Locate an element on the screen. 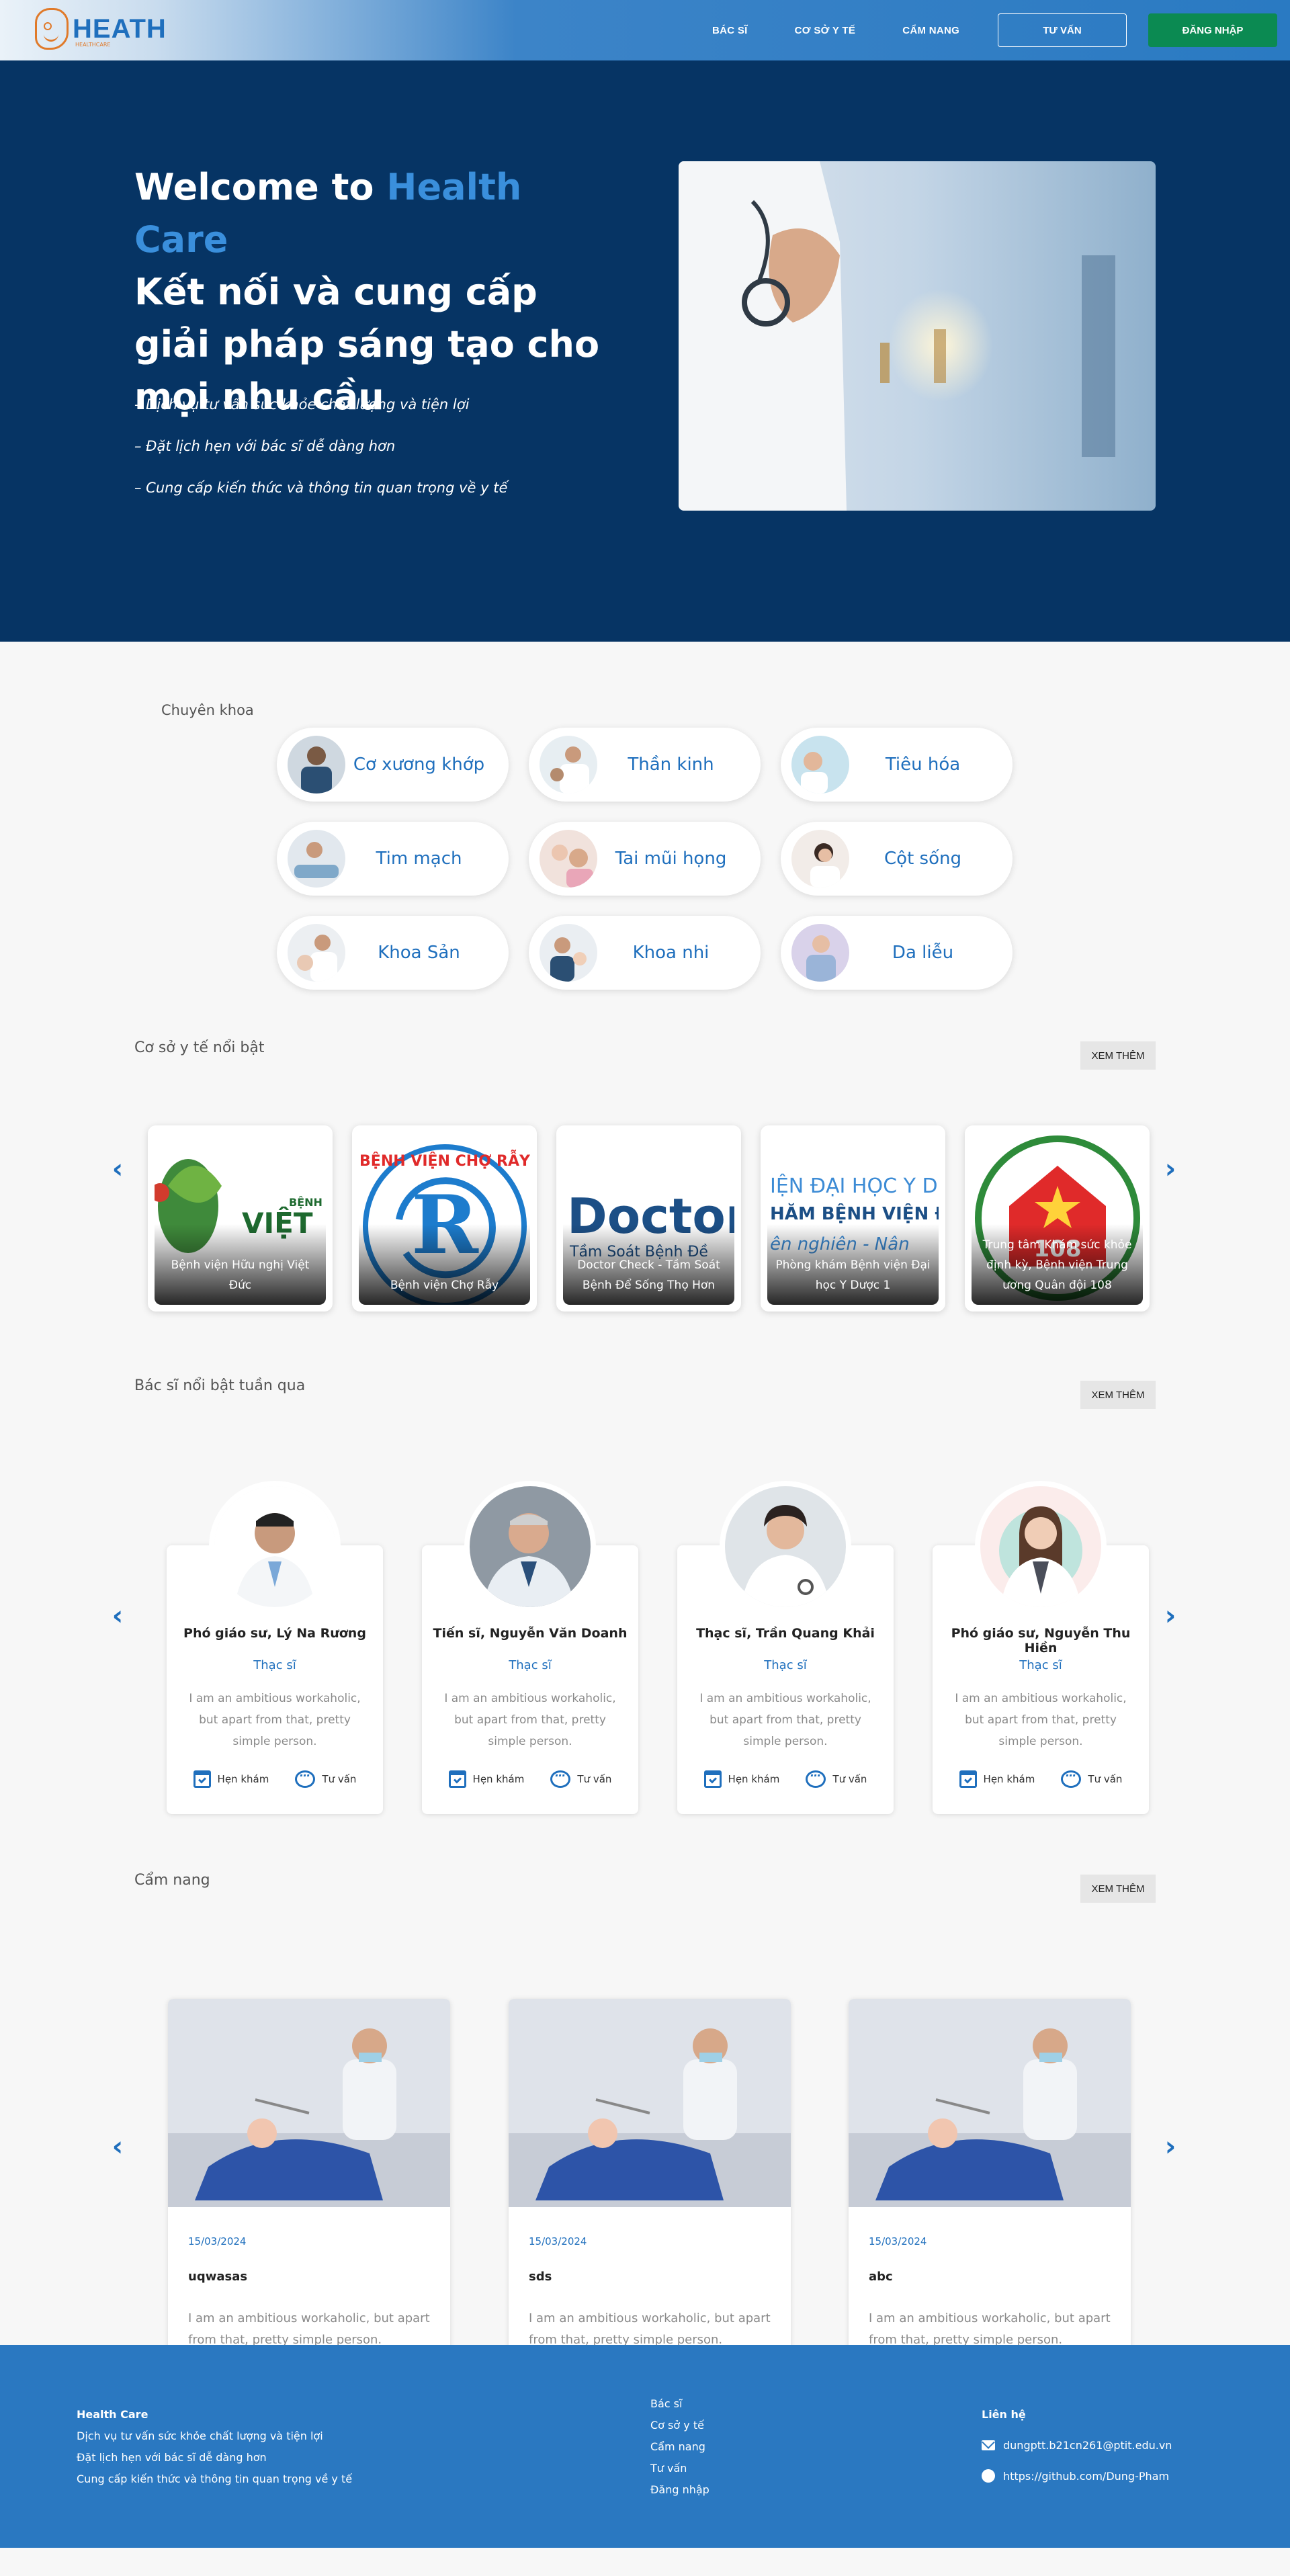  specialty-name: Cột sống is located at coordinates (922, 859).